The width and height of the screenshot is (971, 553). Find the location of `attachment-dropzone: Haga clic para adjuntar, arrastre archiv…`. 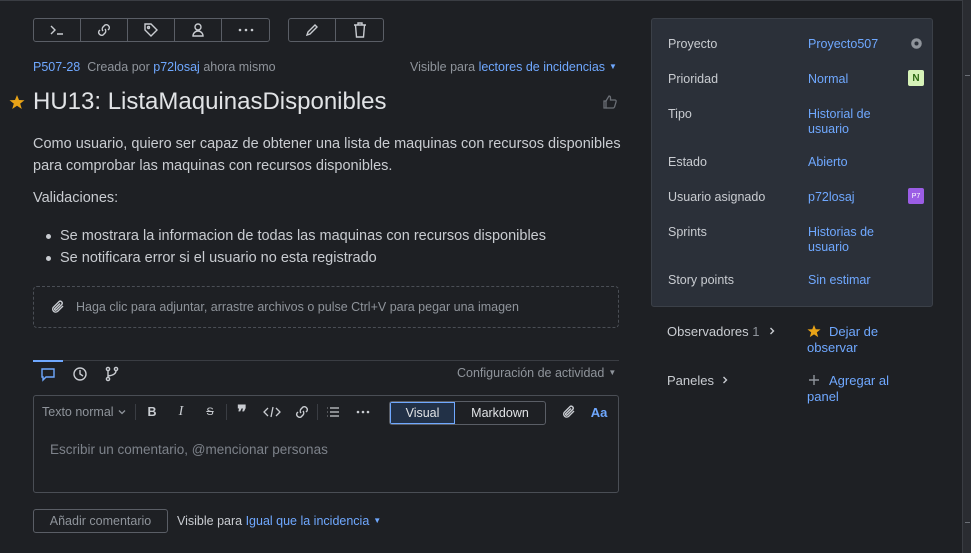

attachment-dropzone: Haga clic para adjuntar, arrastre archiv… is located at coordinates (326, 307).